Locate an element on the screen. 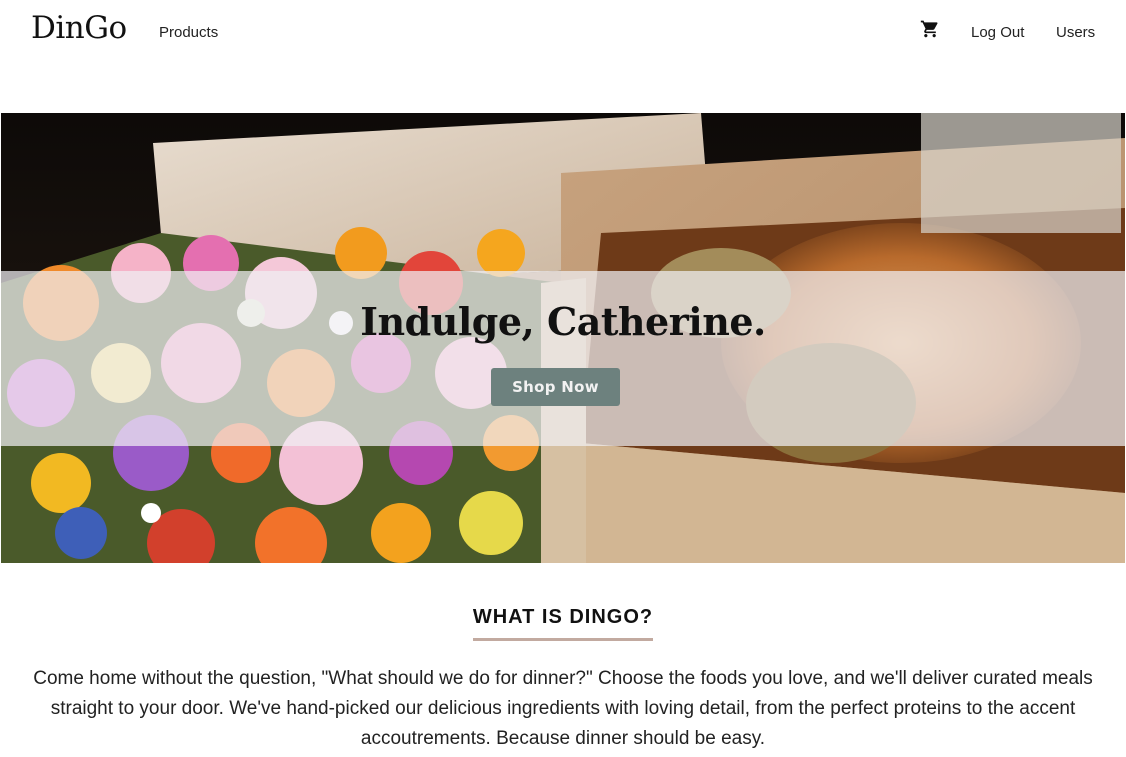 This screenshot has height=757, width=1126. about-heading-text: WHAT IS DINGO? is located at coordinates (563, 623).